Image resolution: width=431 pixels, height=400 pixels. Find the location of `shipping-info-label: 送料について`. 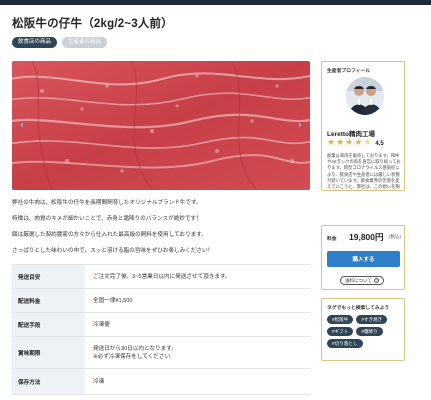

shipping-info-label: 送料について is located at coordinates (358, 280).